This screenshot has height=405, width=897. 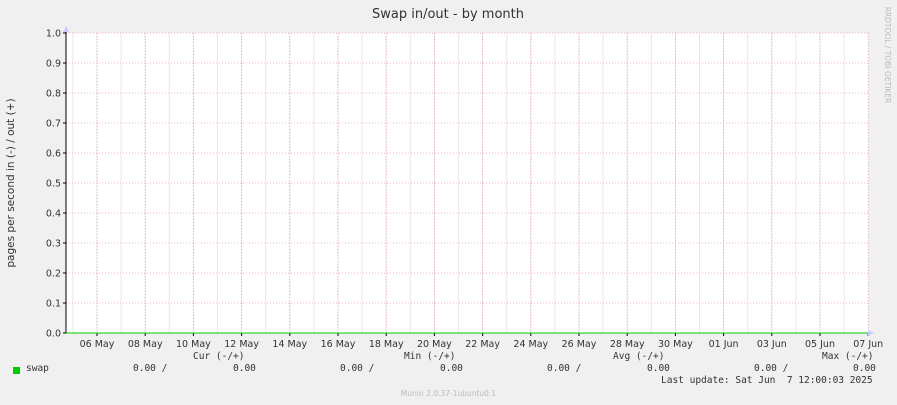 I want to click on x-tick-label: 05 Jun, so click(x=820, y=344).